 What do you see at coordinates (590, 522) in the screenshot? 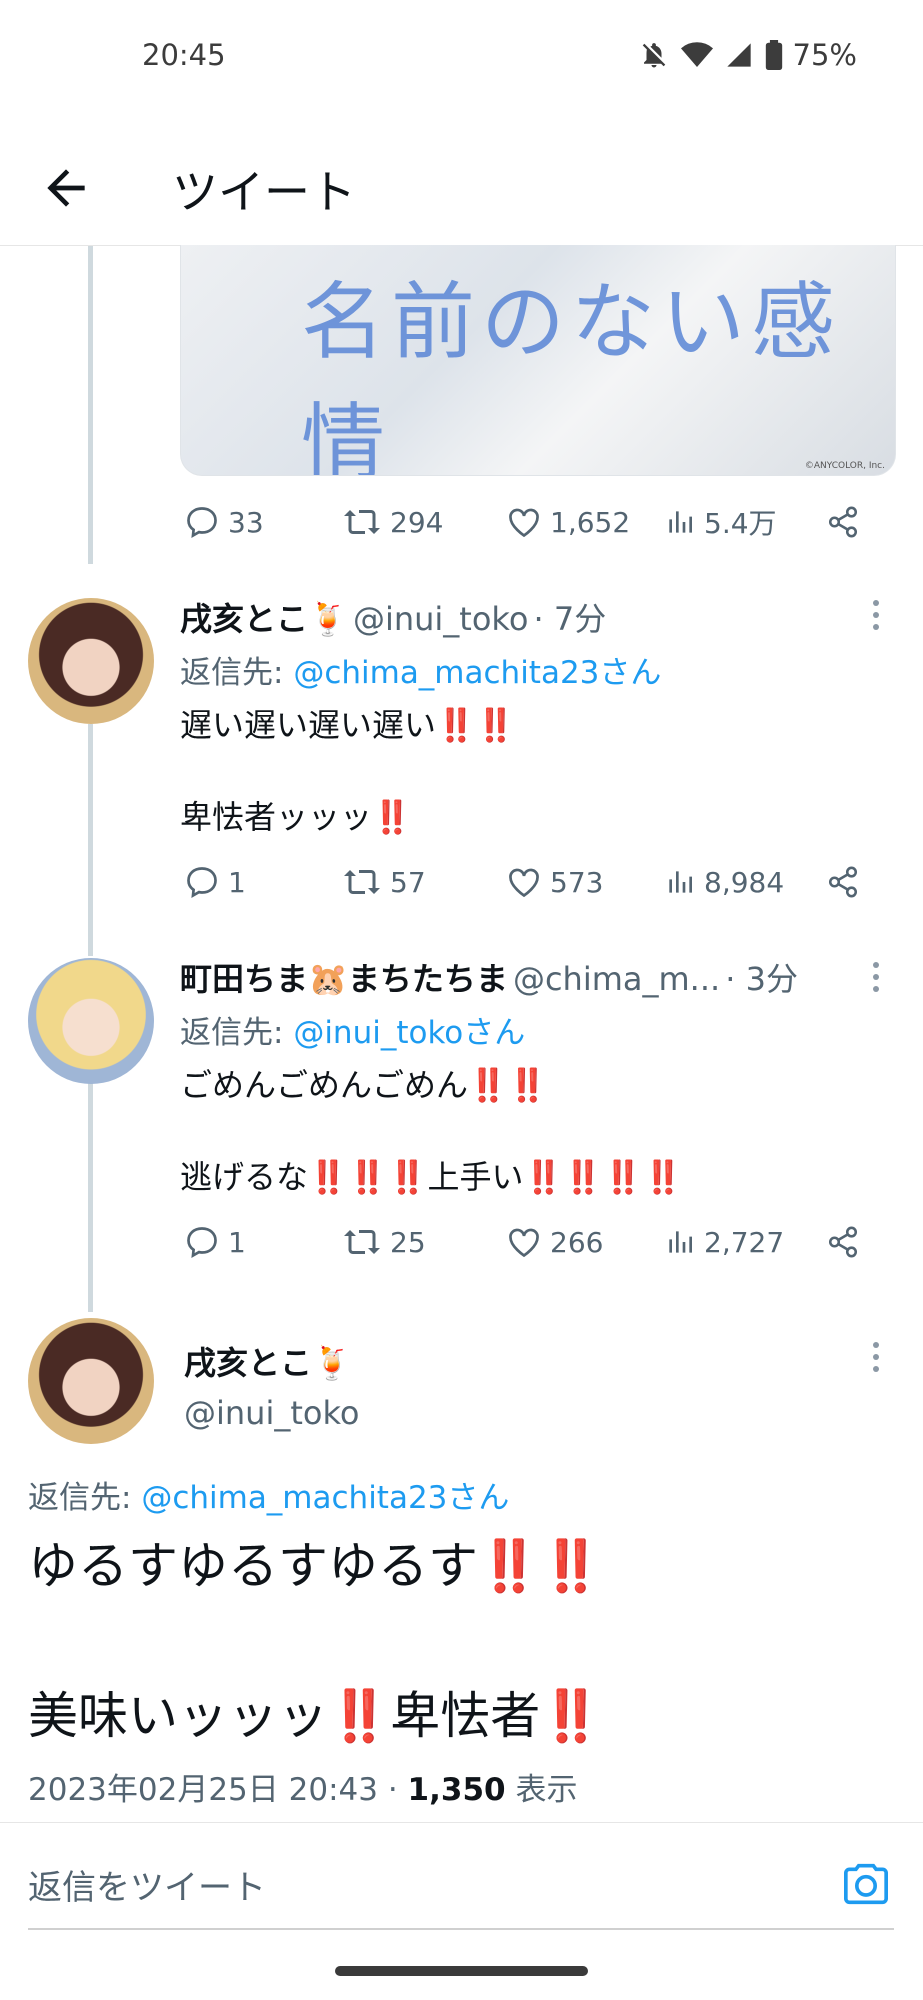
I see `like-count: 1,652` at bounding box center [590, 522].